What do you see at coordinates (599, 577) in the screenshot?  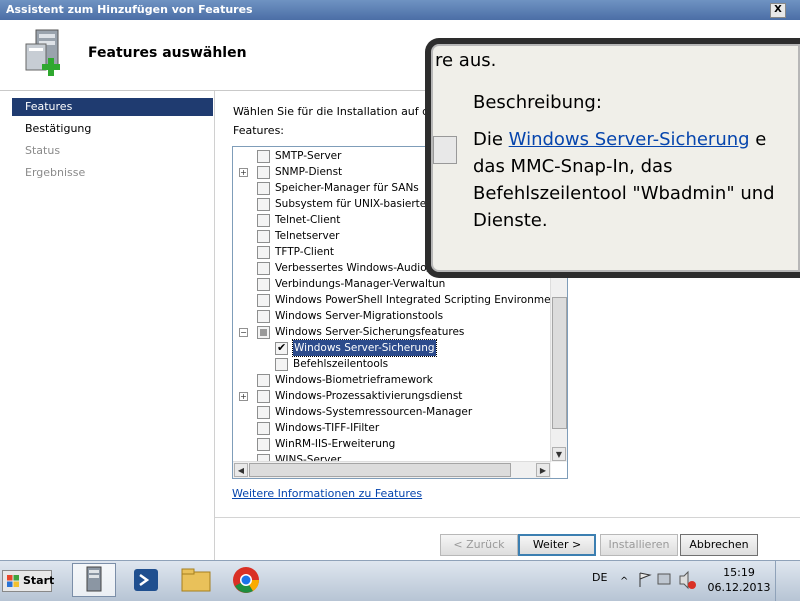 I see `language-indicator: DE` at bounding box center [599, 577].